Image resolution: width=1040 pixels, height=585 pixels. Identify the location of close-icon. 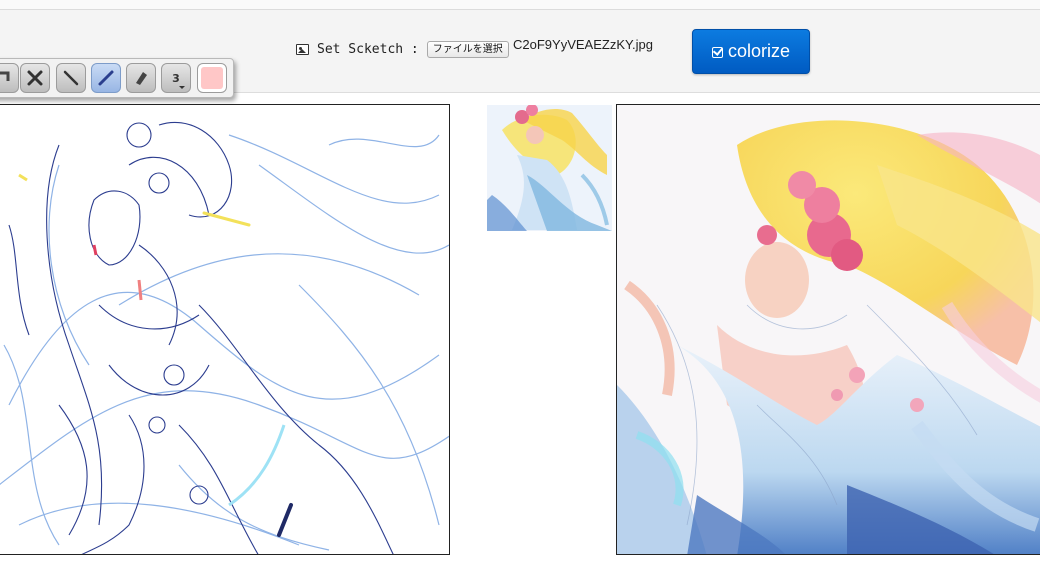
(35, 78).